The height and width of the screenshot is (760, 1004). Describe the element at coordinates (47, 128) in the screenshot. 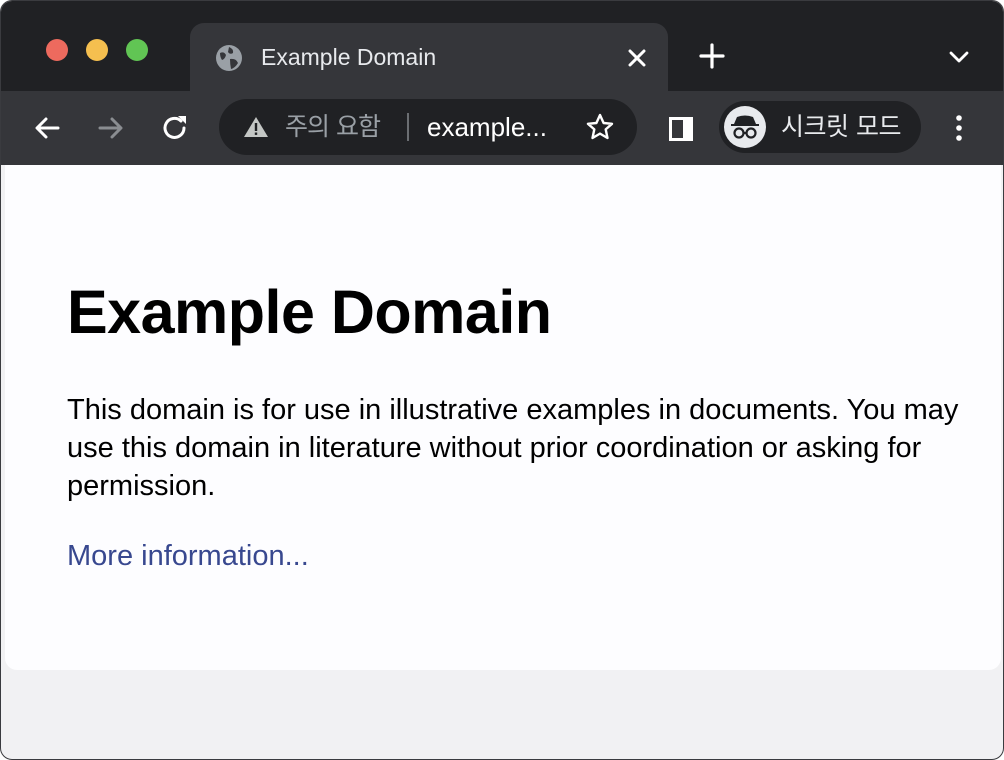

I see `back-arrow-icon` at that location.